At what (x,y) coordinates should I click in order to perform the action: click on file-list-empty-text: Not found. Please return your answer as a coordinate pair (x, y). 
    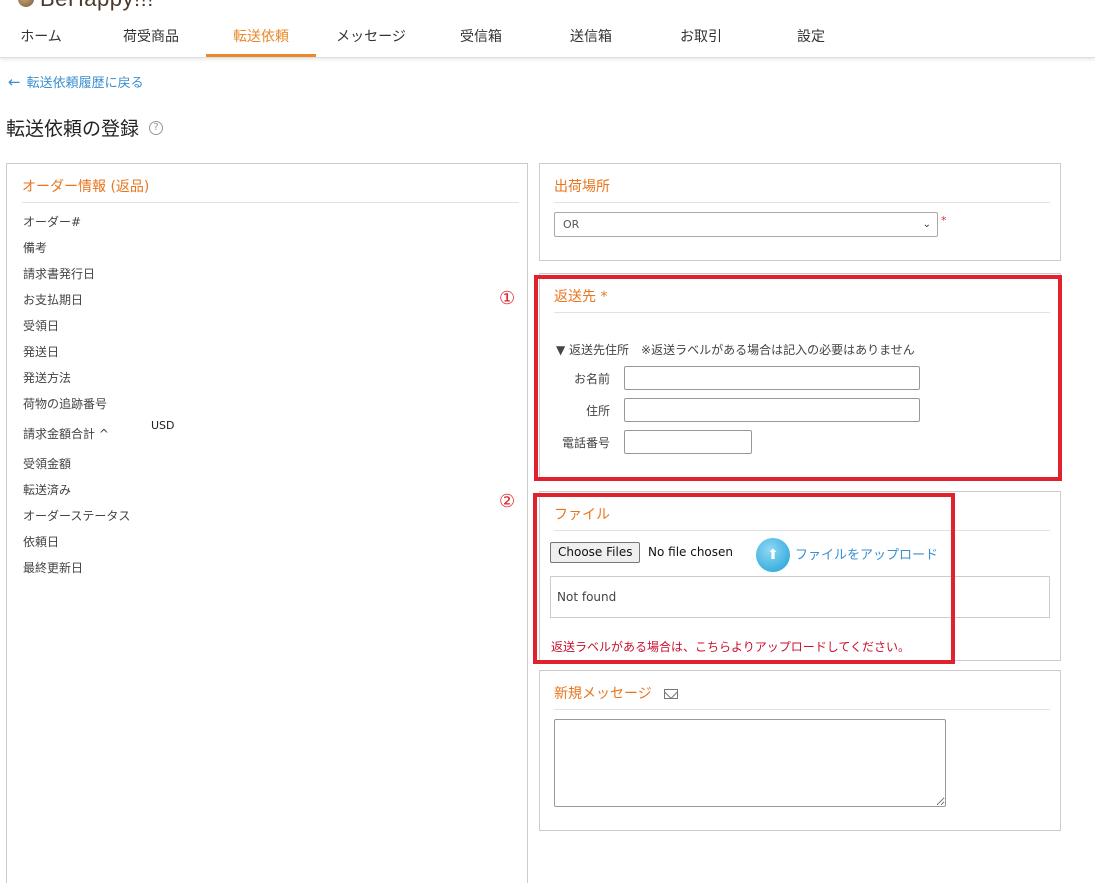
    Looking at the image, I should click on (587, 597).